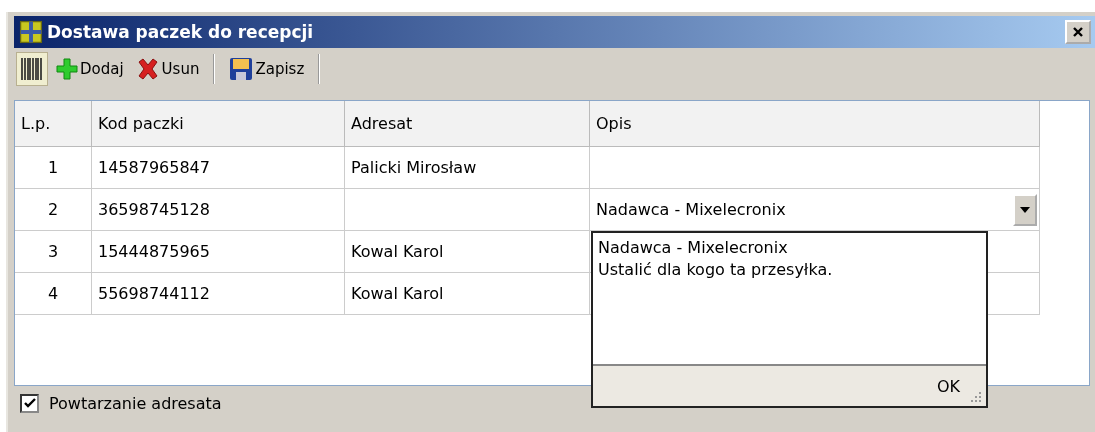 The width and height of the screenshot is (1095, 432). Describe the element at coordinates (267, 69) in the screenshot. I see `save-button: Zapisz` at that location.